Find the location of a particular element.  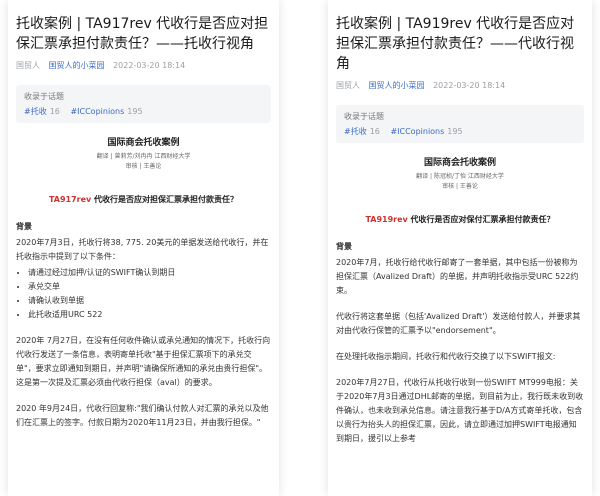

list-item: 请通过经过加押/认证的SWIFT确认到期日 is located at coordinates (149, 273).